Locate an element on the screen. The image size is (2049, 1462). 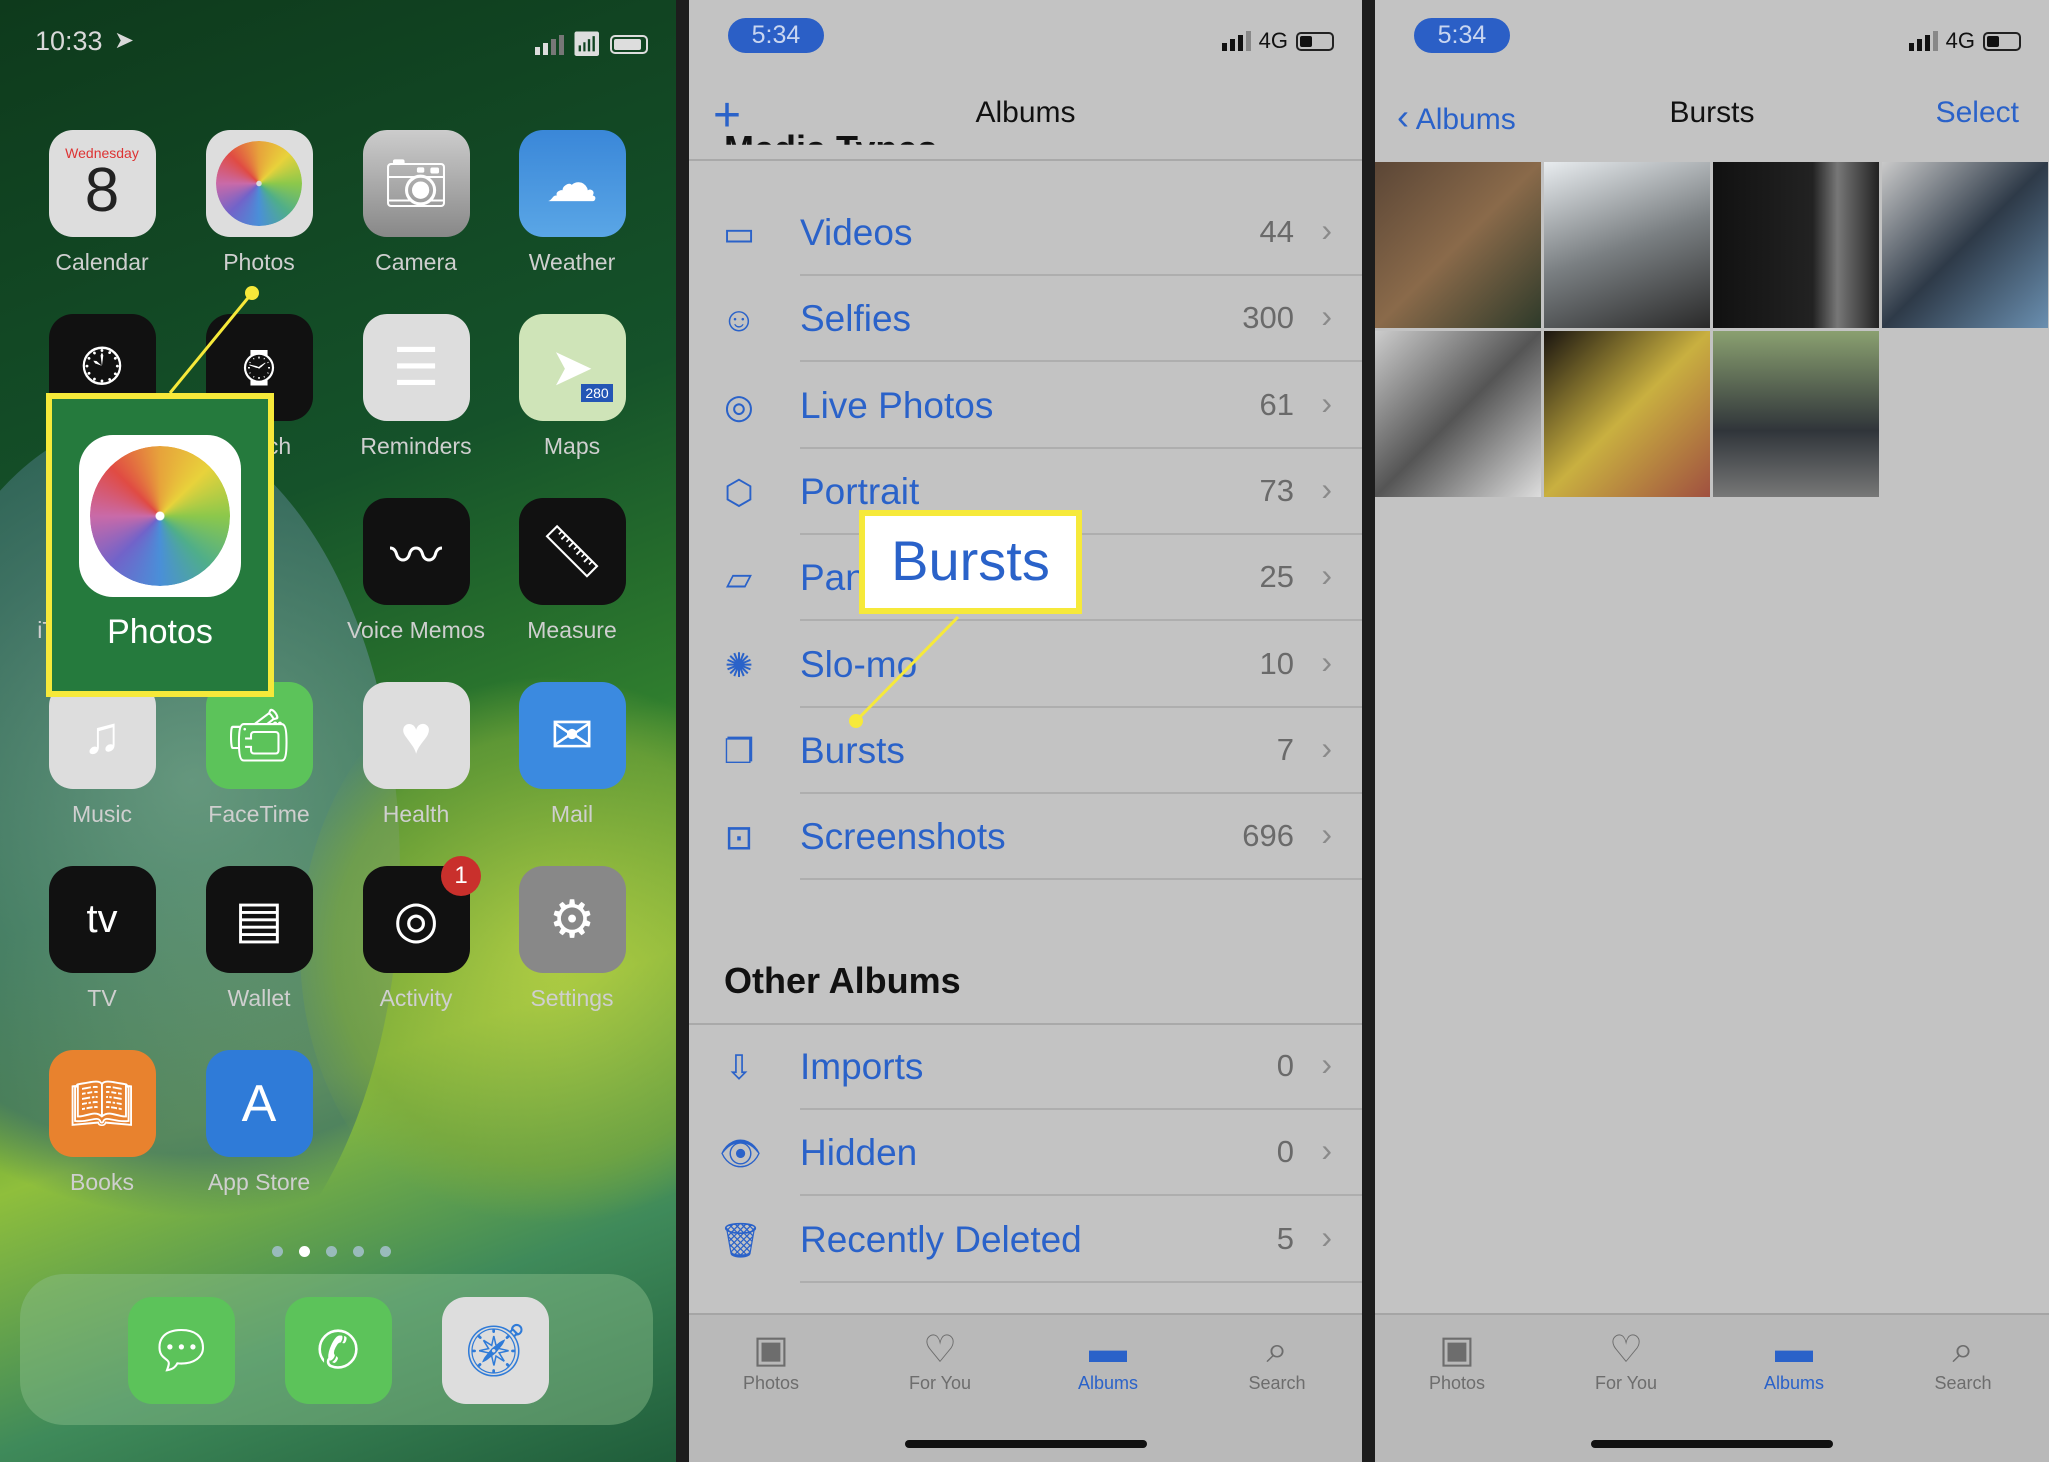
reminders-icon: ☰ is located at coordinates (416, 367).